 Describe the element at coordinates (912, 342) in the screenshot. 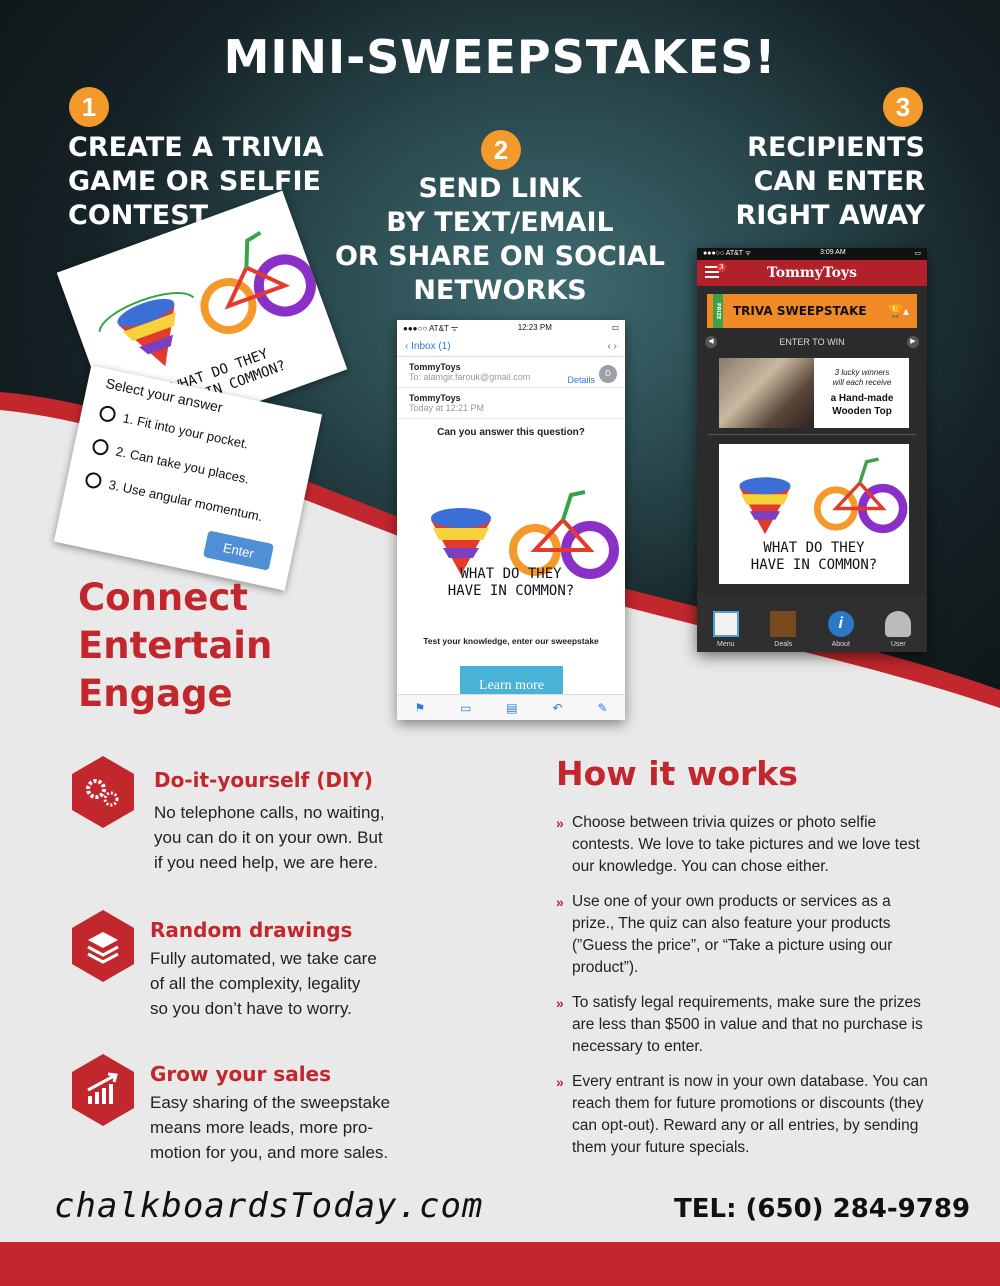

I see `next-arrow-icon: ▶` at that location.